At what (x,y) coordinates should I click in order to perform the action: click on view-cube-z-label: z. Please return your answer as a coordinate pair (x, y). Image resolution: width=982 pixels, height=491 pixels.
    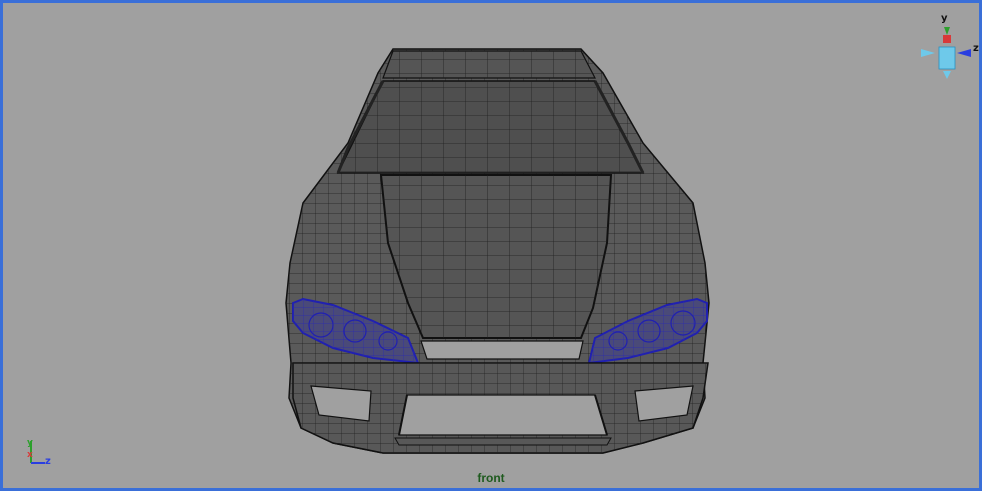
    Looking at the image, I should click on (976, 48).